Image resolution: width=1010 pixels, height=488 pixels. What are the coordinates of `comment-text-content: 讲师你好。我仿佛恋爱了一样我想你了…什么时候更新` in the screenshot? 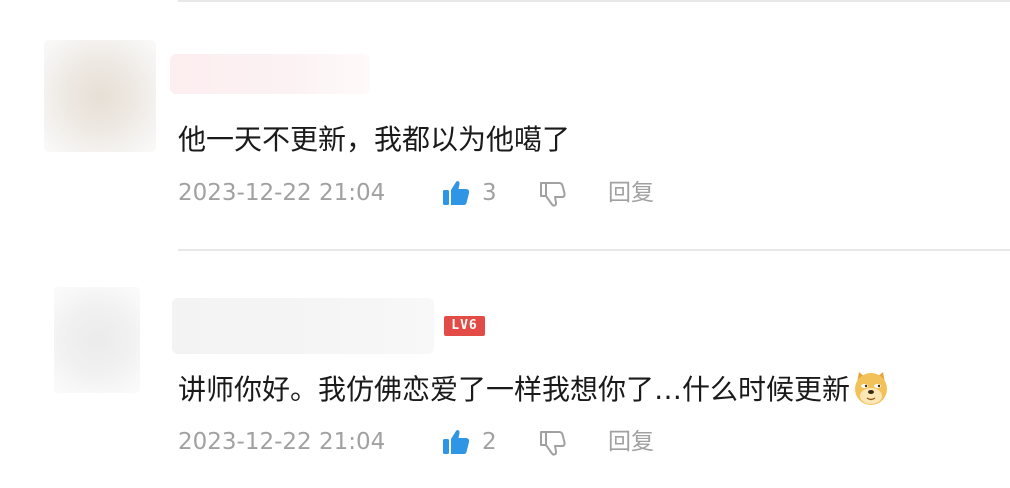 It's located at (514, 389).